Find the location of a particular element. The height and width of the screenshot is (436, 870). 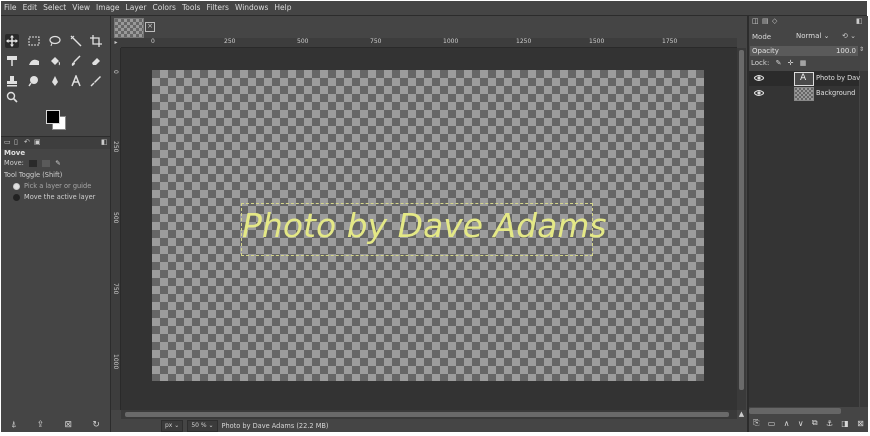

menu-help: Help is located at coordinates (282, 8).